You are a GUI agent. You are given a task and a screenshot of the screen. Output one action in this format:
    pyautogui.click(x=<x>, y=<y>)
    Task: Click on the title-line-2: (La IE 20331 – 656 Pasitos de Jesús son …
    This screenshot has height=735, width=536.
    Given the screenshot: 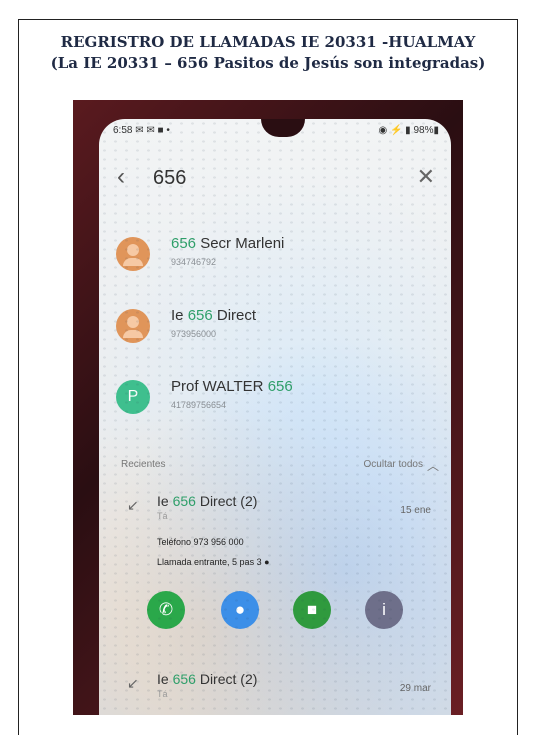 What is the action you would take?
    pyautogui.click(x=268, y=63)
    